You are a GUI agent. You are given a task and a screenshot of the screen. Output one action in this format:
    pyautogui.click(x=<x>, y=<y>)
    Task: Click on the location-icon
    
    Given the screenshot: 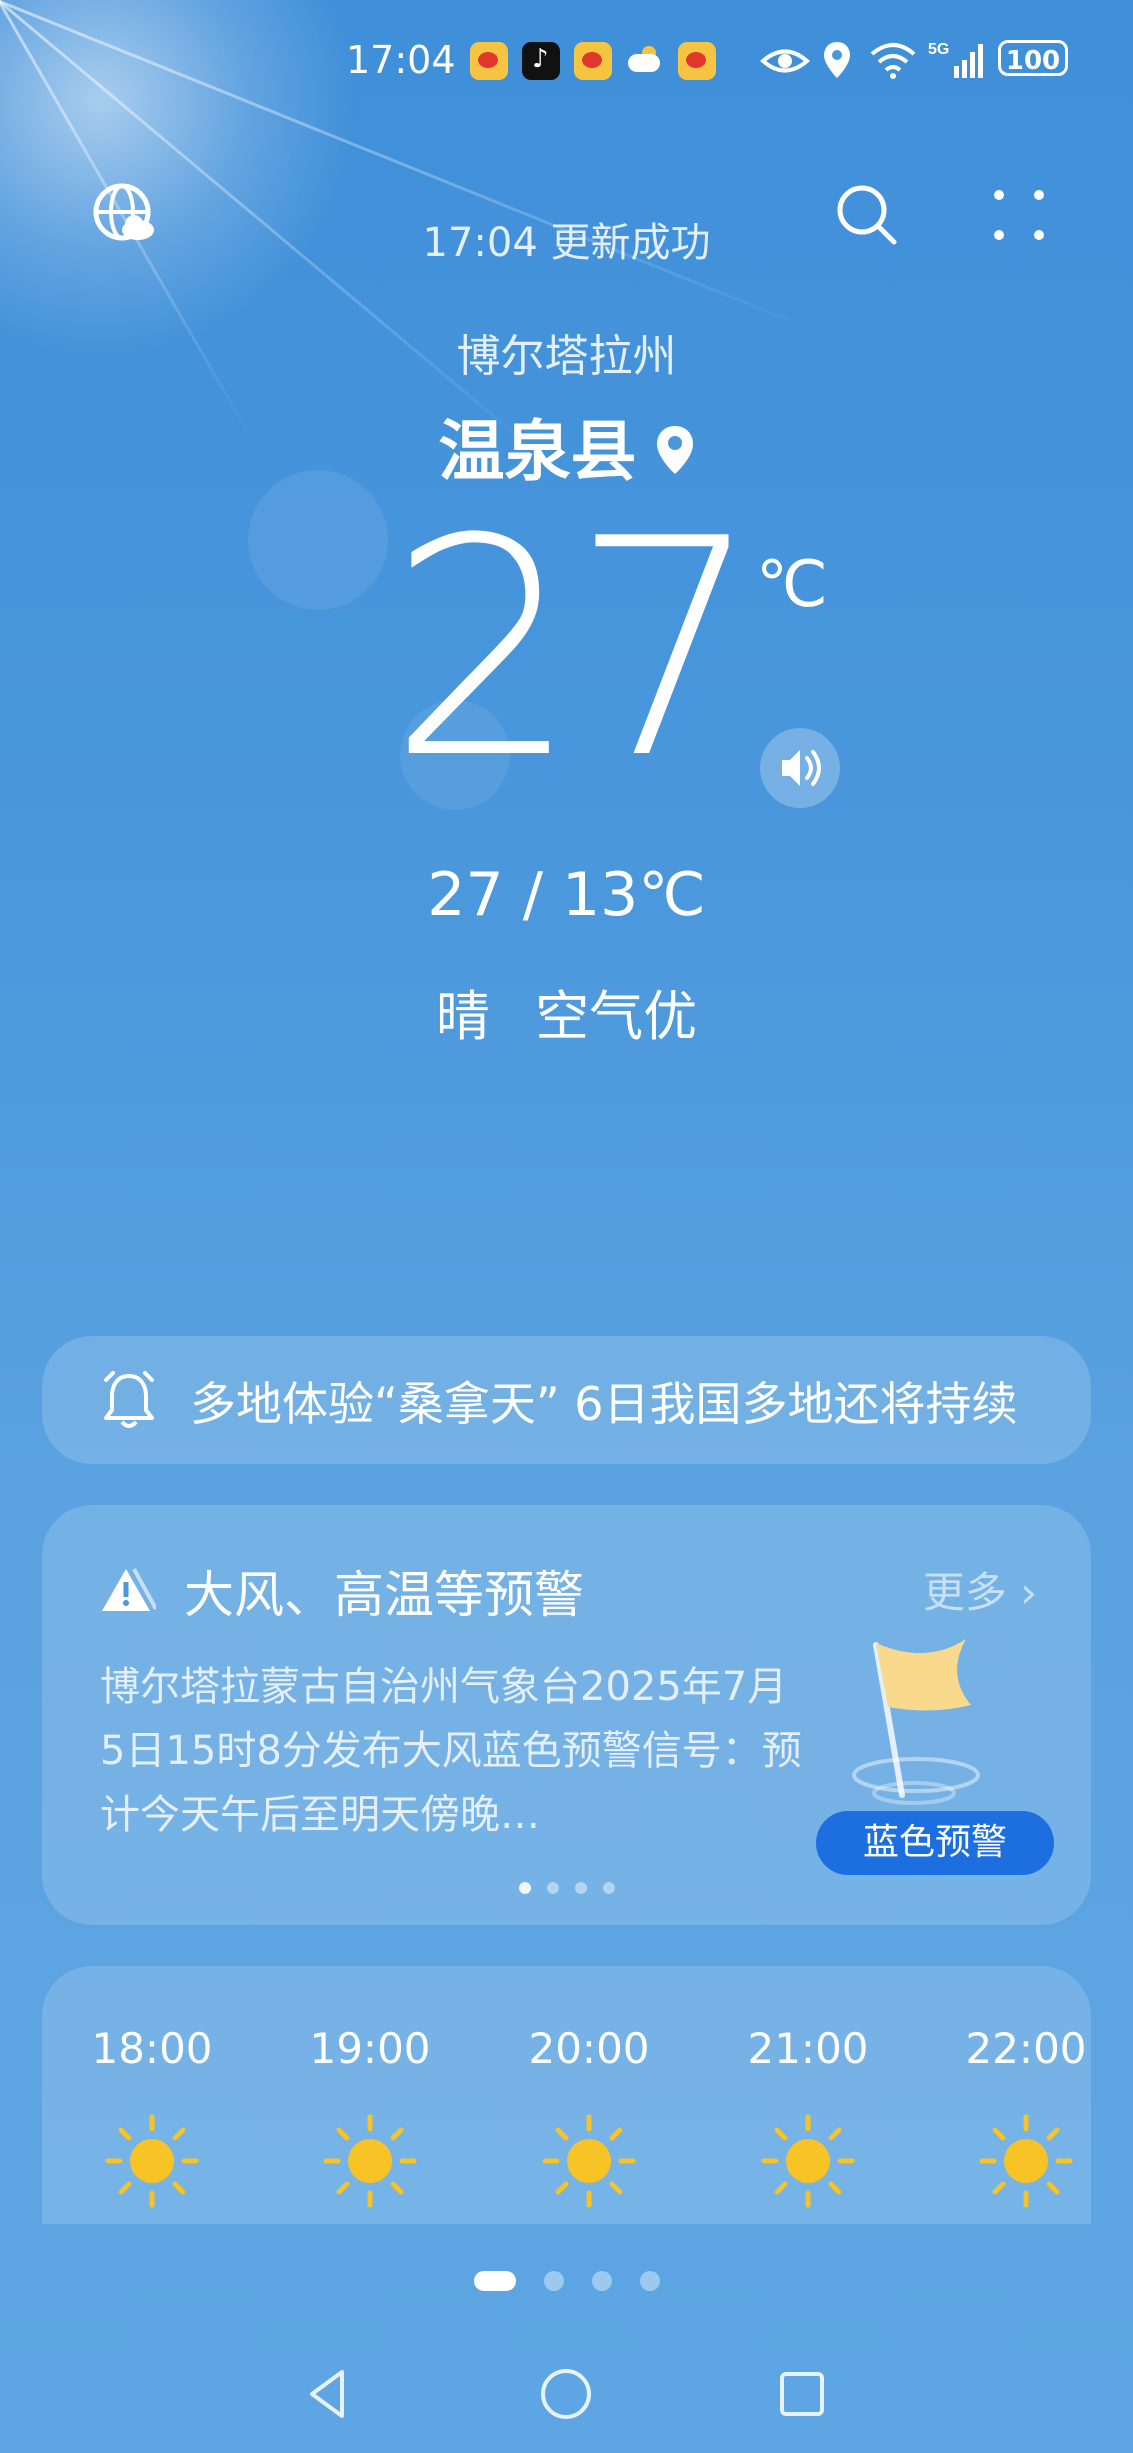 What is the action you would take?
    pyautogui.click(x=837, y=60)
    